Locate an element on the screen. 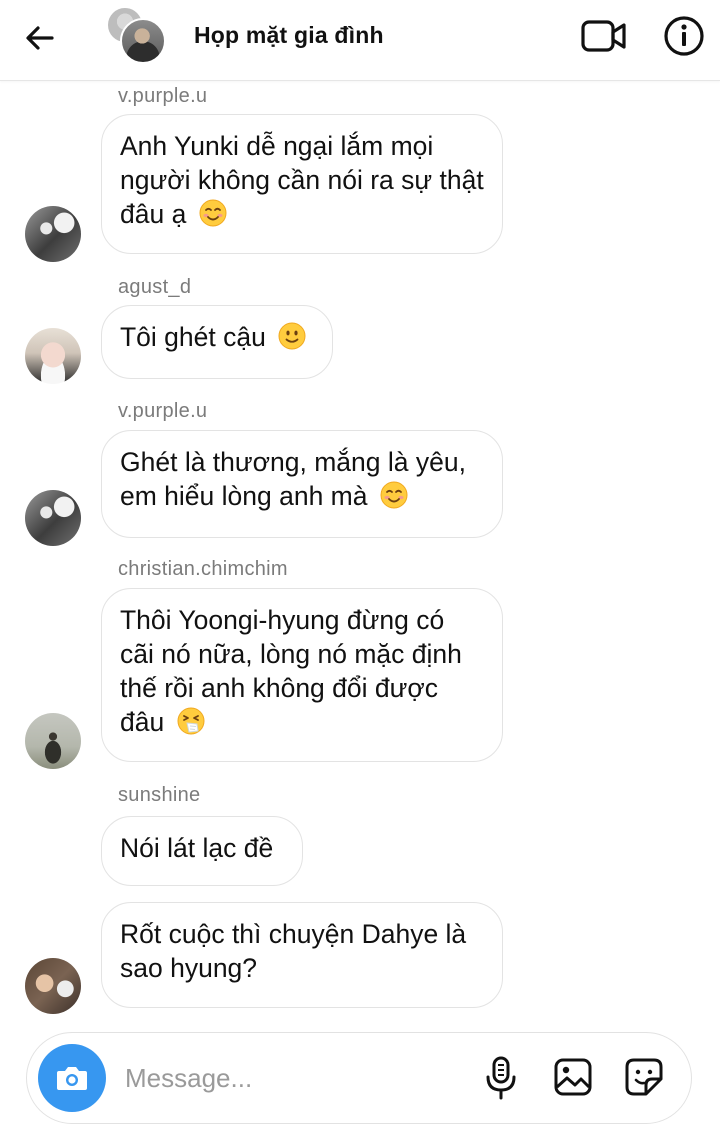 The image size is (720, 1138). chat-header: Họp mặt gia đình is located at coordinates (360, 40).